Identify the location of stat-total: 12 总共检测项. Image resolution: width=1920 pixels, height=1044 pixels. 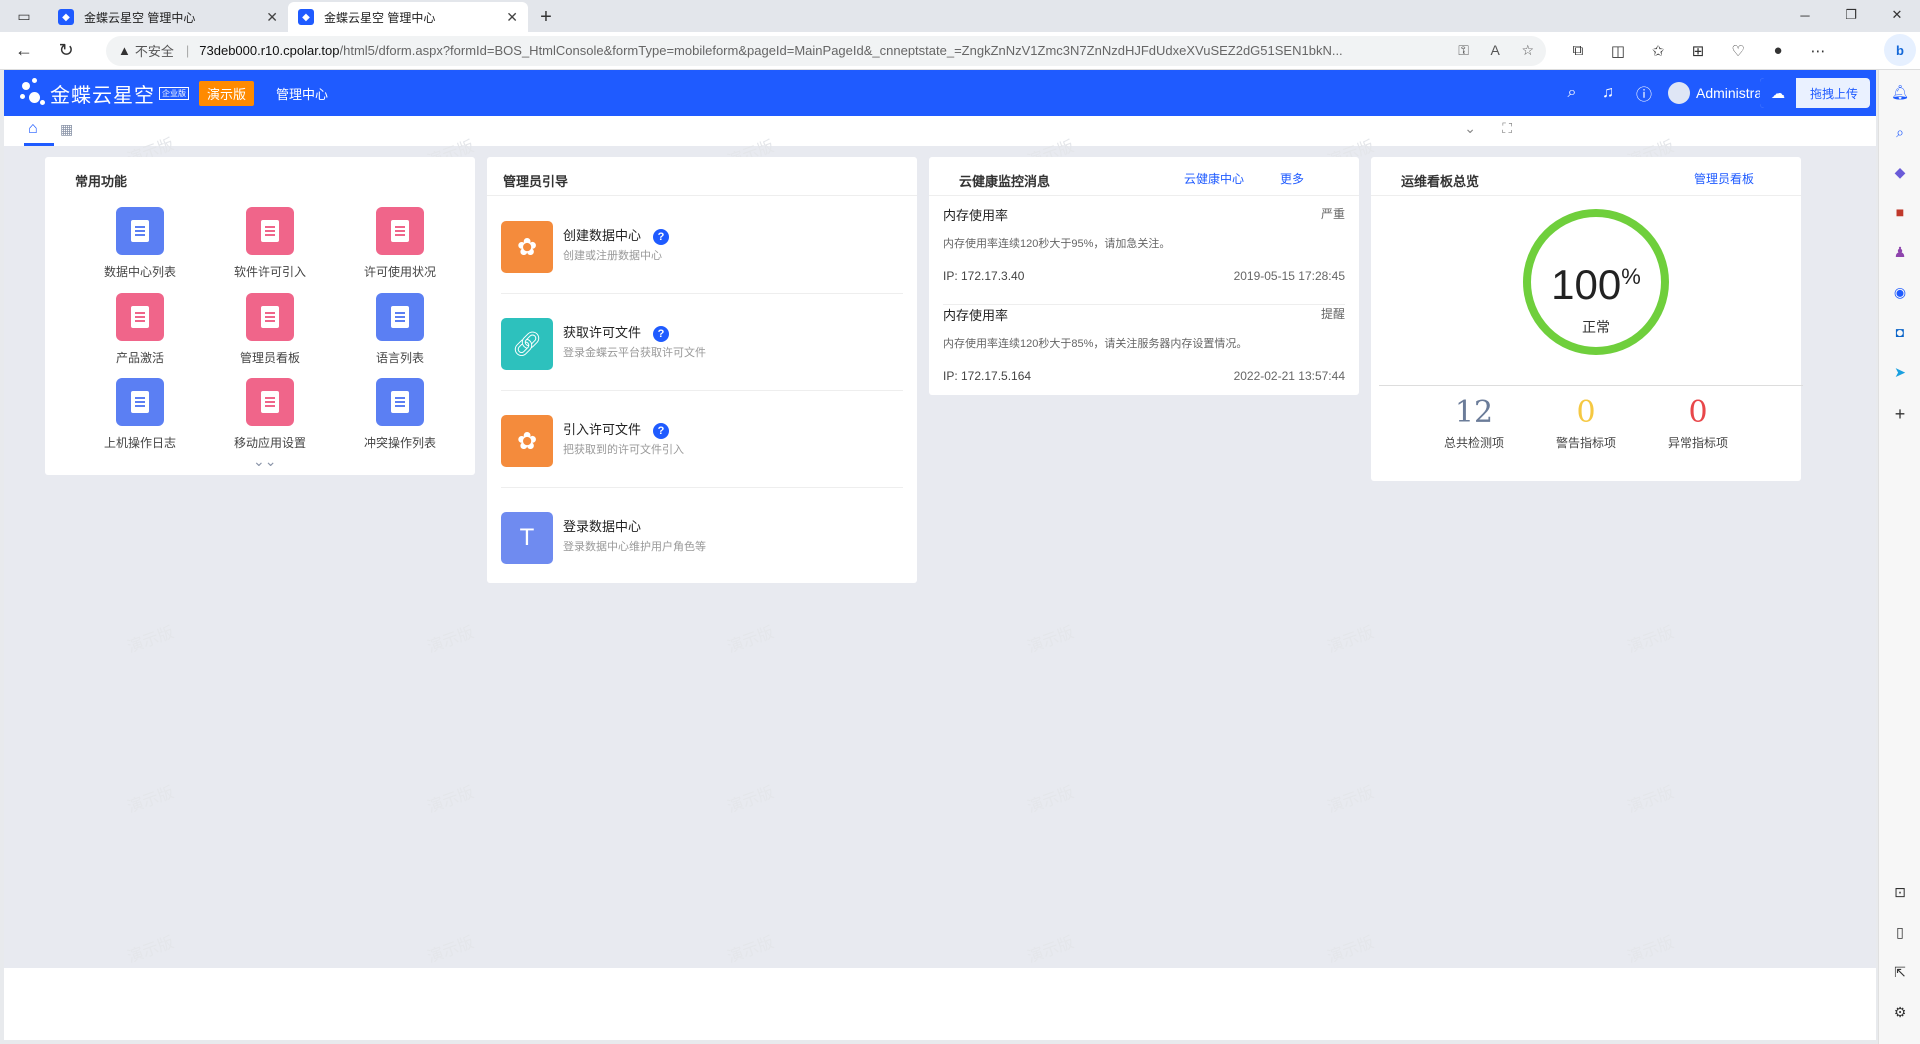
(1474, 423).